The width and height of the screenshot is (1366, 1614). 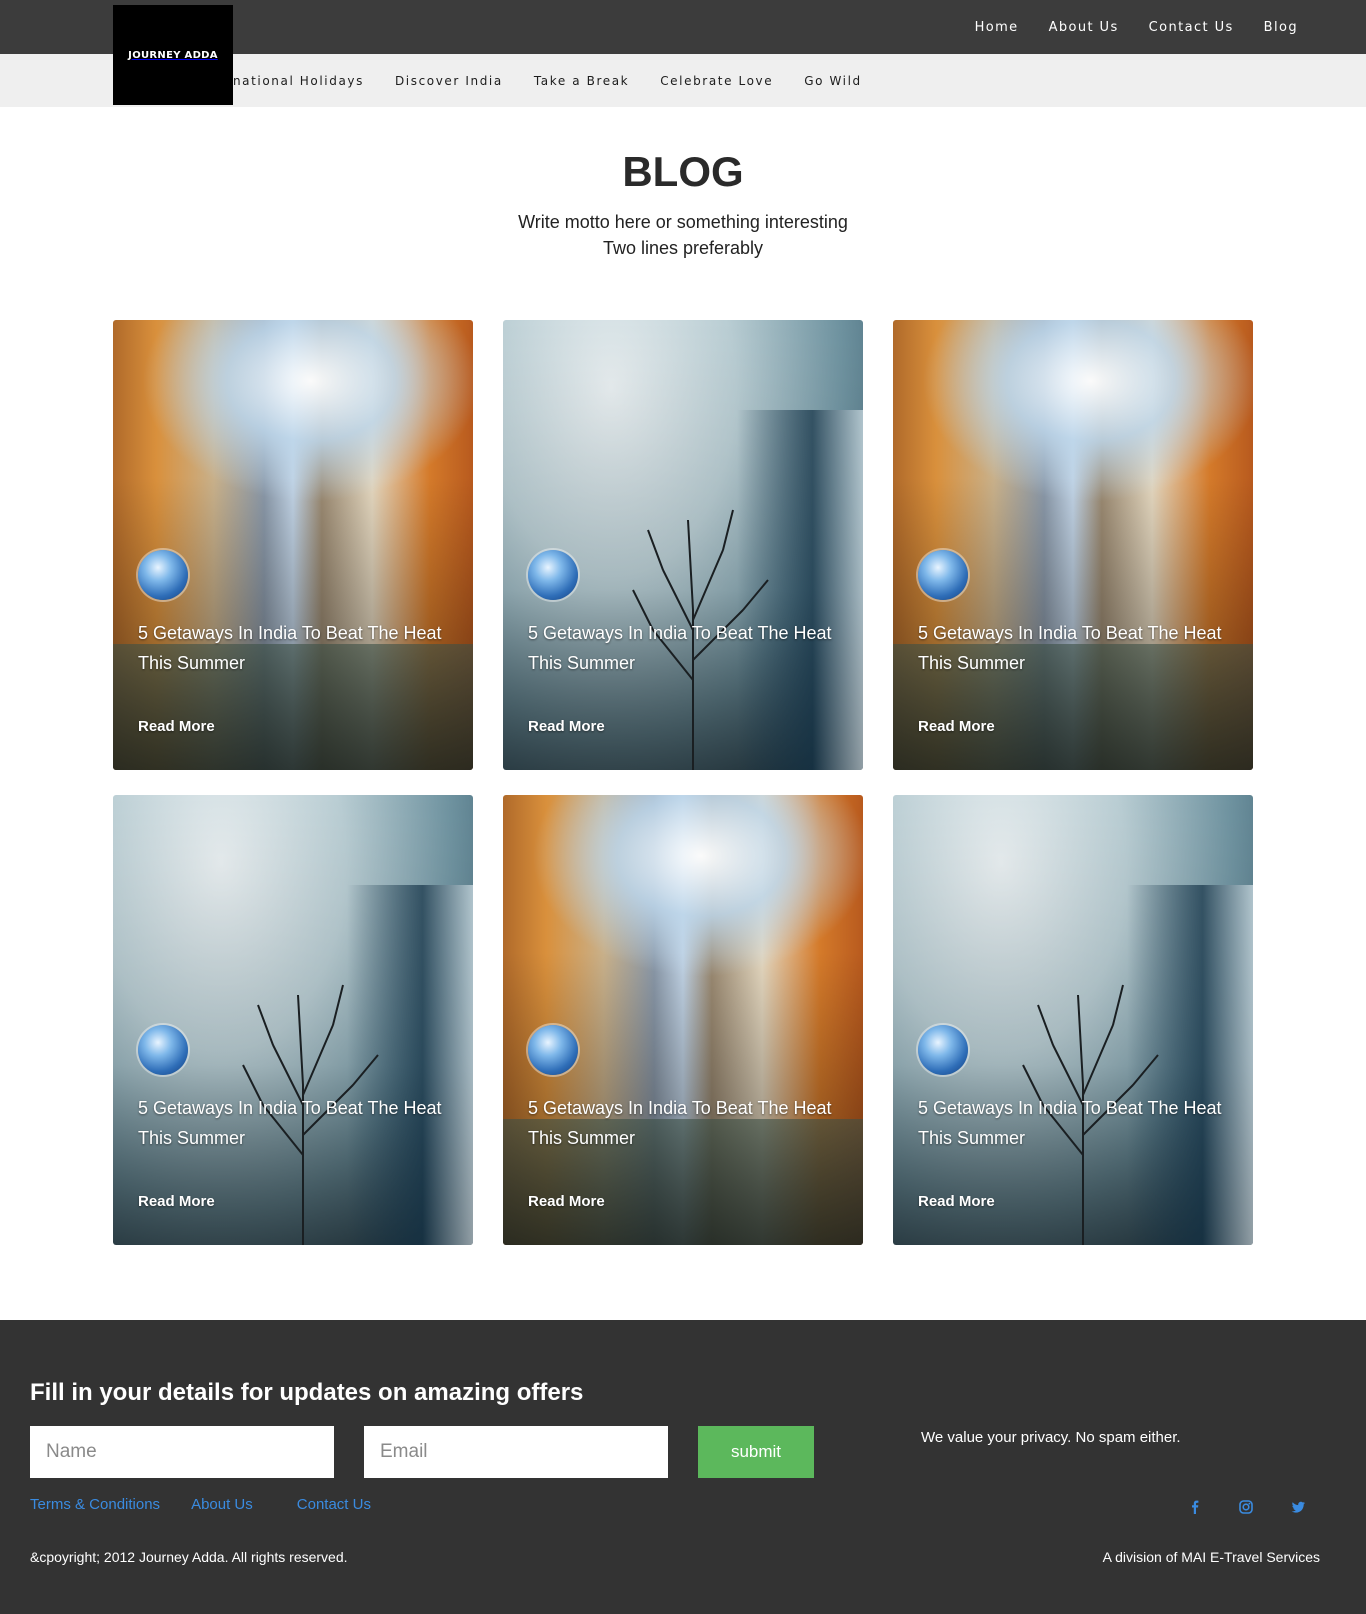 What do you see at coordinates (581, 81) in the screenshot?
I see `category-take-a-break: Take a Break` at bounding box center [581, 81].